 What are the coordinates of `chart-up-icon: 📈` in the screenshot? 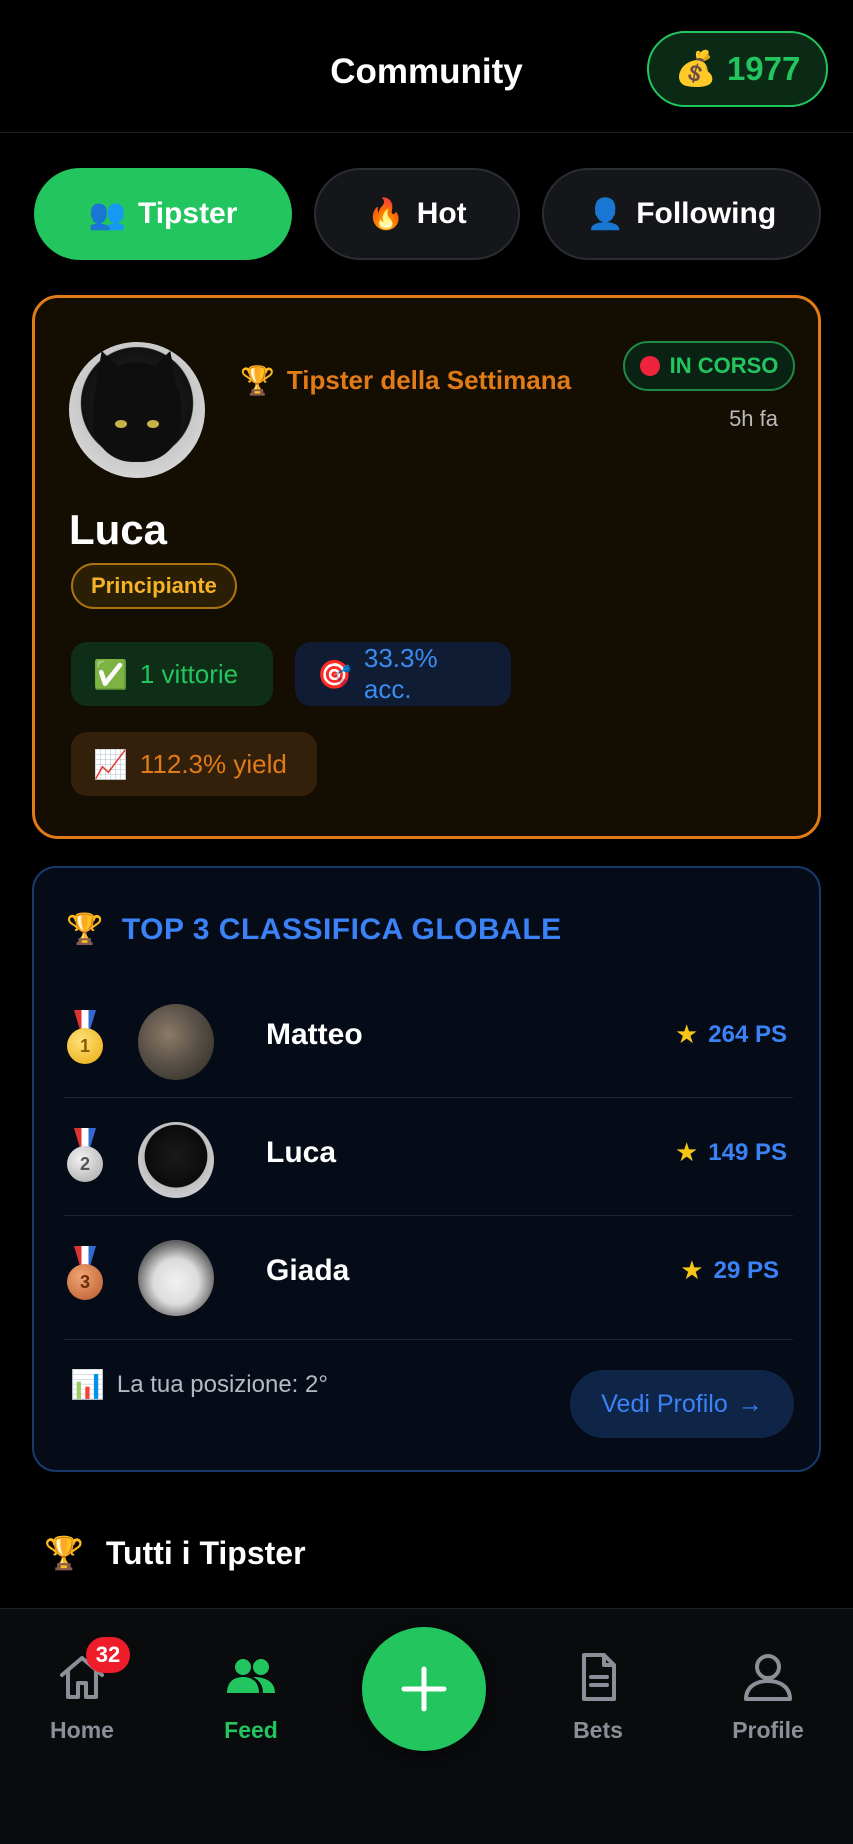 It's located at (110, 764).